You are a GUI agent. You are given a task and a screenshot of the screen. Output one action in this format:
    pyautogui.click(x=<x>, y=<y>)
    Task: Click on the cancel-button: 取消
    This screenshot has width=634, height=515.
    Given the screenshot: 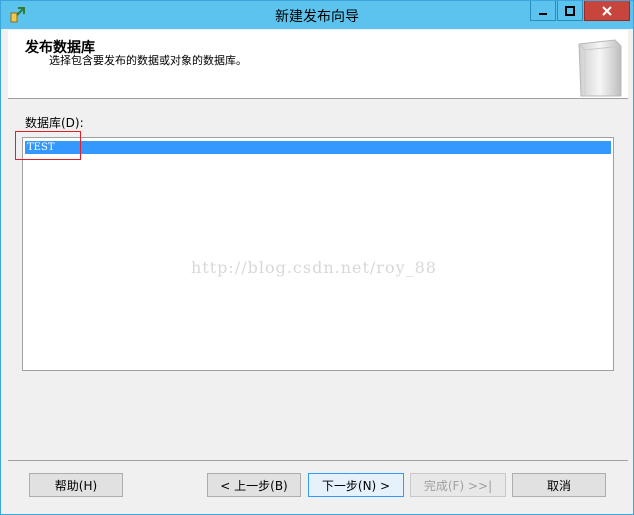 What is the action you would take?
    pyautogui.click(x=559, y=485)
    